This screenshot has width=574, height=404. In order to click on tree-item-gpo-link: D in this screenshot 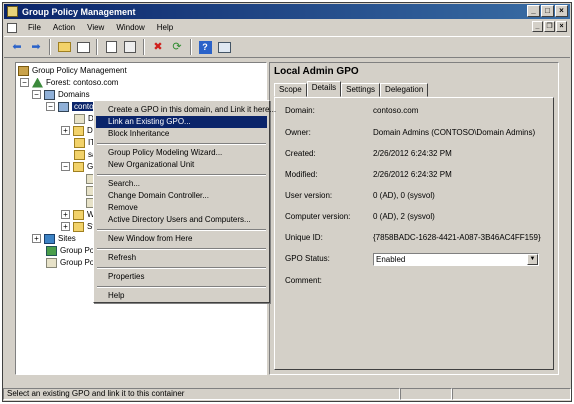, I will do `click(84, 118)`.